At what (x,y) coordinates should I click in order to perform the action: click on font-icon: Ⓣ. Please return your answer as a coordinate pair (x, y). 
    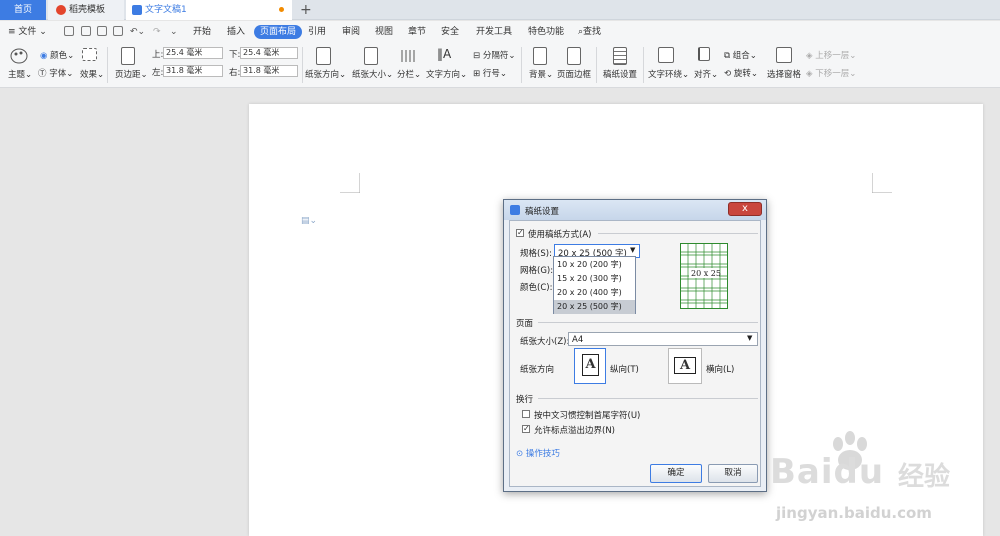
    Looking at the image, I should click on (44, 74).